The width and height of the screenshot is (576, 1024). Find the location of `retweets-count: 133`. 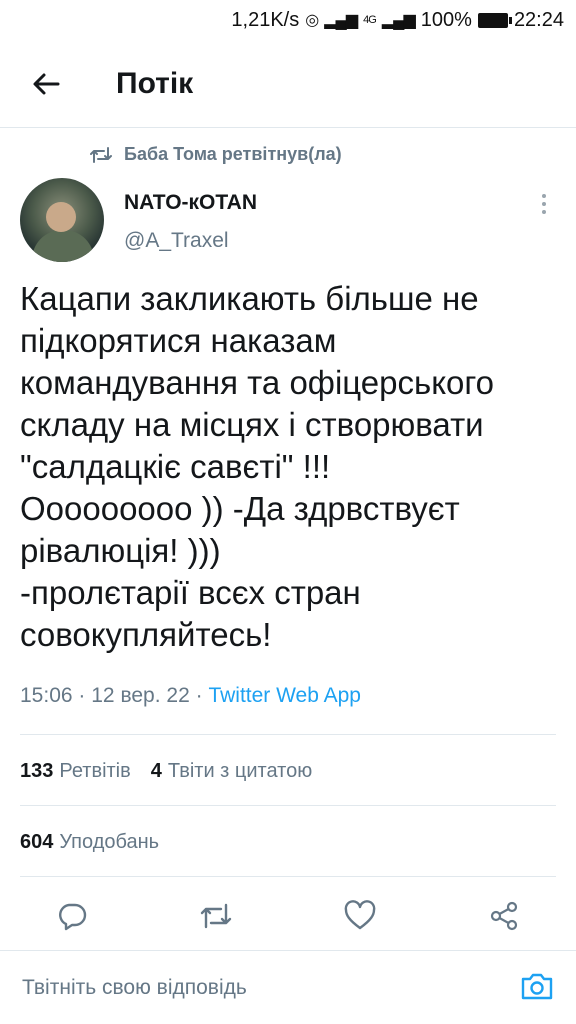

retweets-count: 133 is located at coordinates (37, 771).